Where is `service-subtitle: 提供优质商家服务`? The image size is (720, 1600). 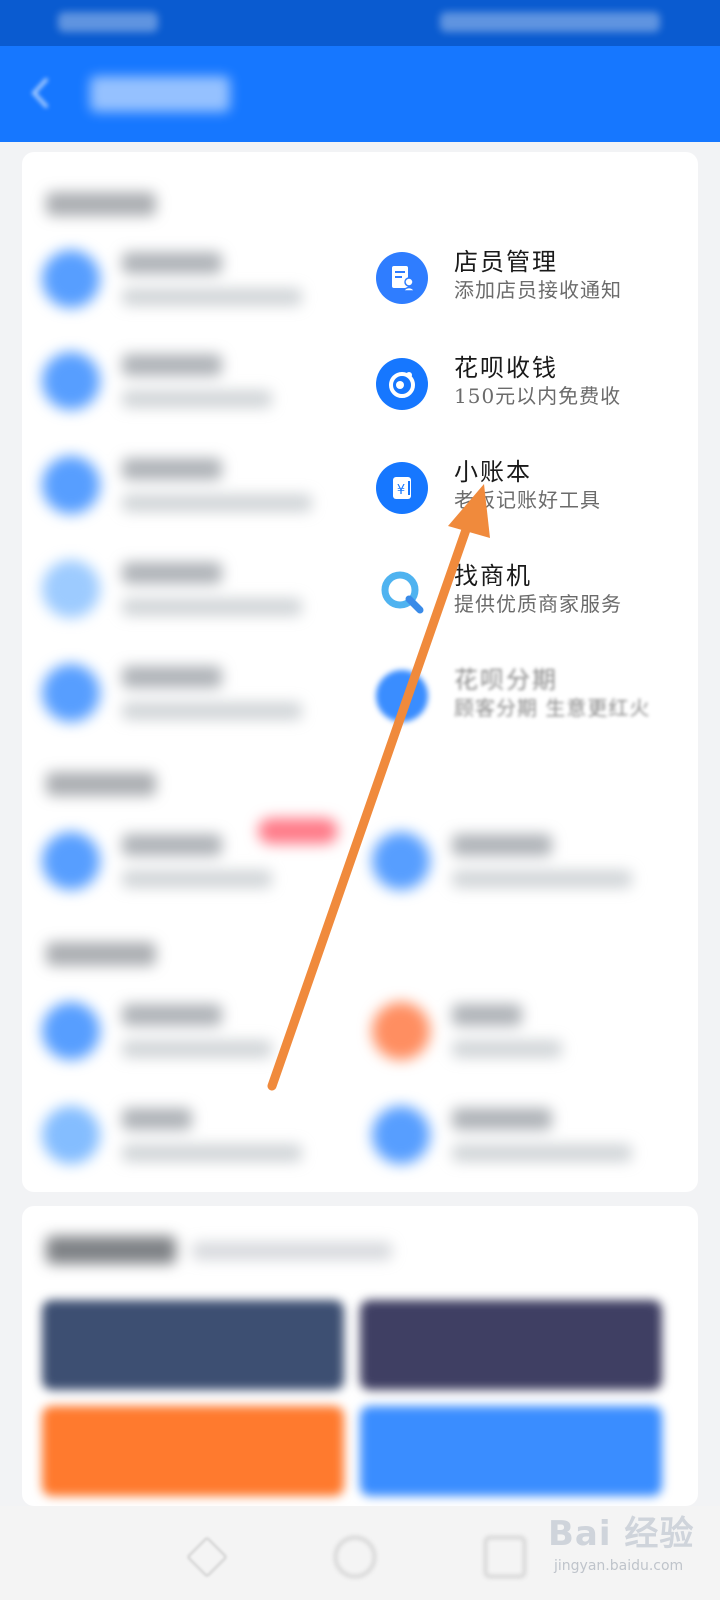
service-subtitle: 提供优质商家服务 is located at coordinates (538, 604).